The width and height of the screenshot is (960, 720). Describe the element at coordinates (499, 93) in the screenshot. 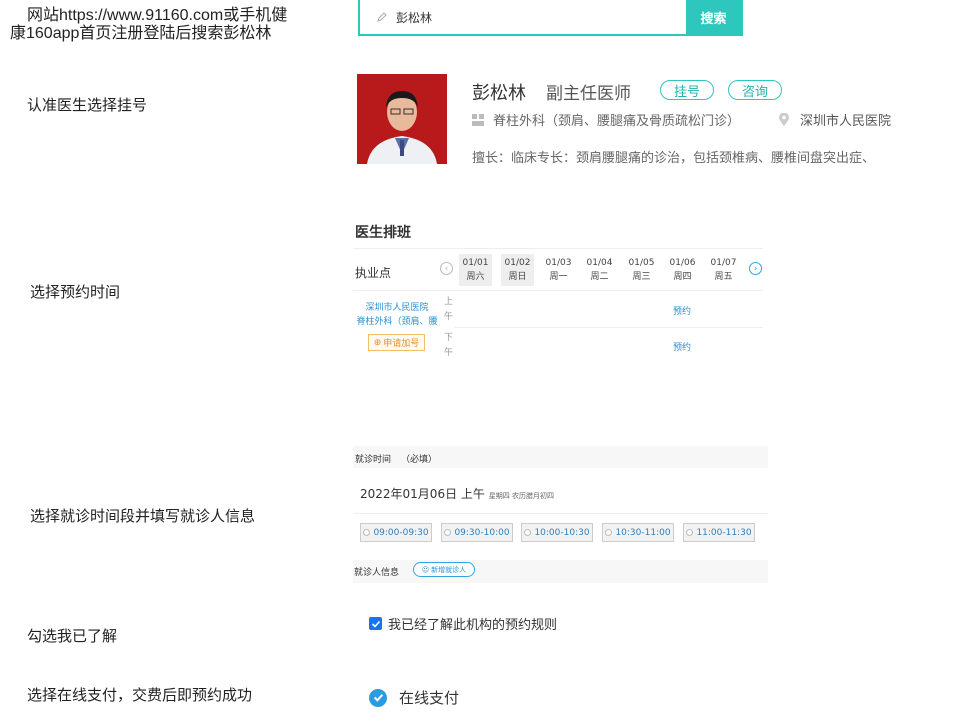

I see `doctor-name: 彭松林` at that location.